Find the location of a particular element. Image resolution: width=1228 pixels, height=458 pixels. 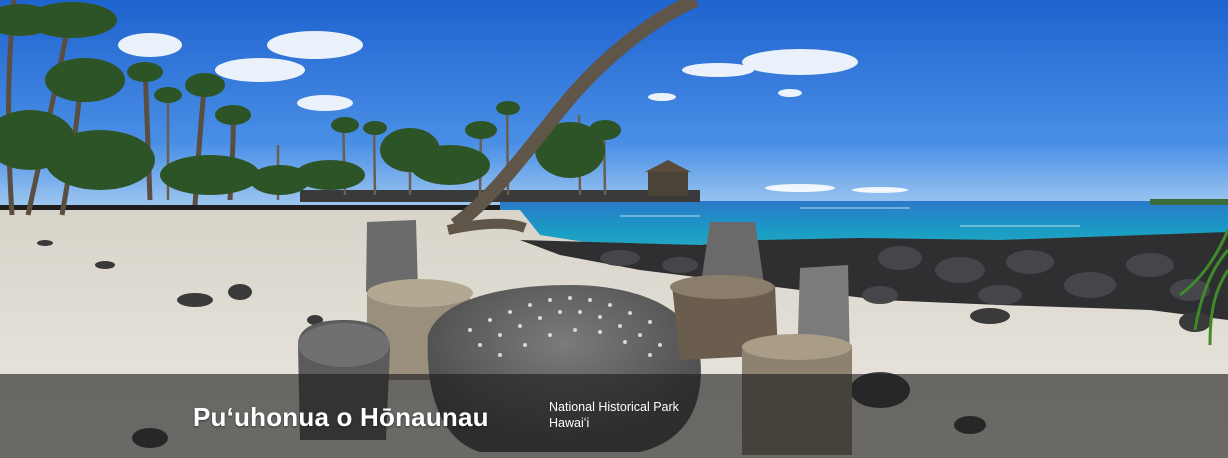

park-name-heading: Puʻuhonua o Hōnaunau is located at coordinates (341, 417).